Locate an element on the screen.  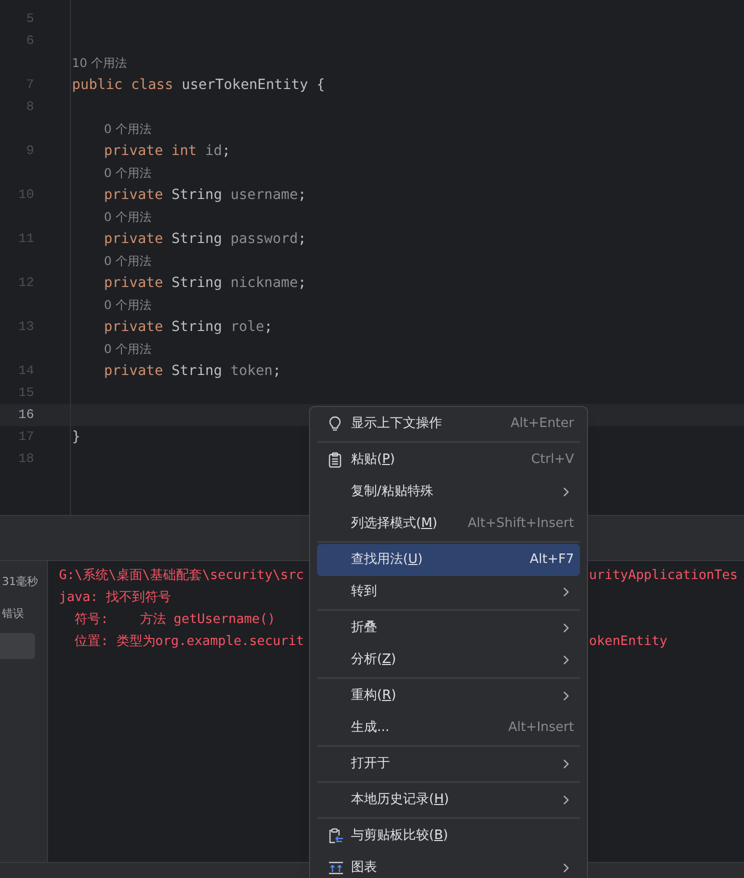
menu-item: 查找用法(U) Alt+F7 is located at coordinates (448, 560).